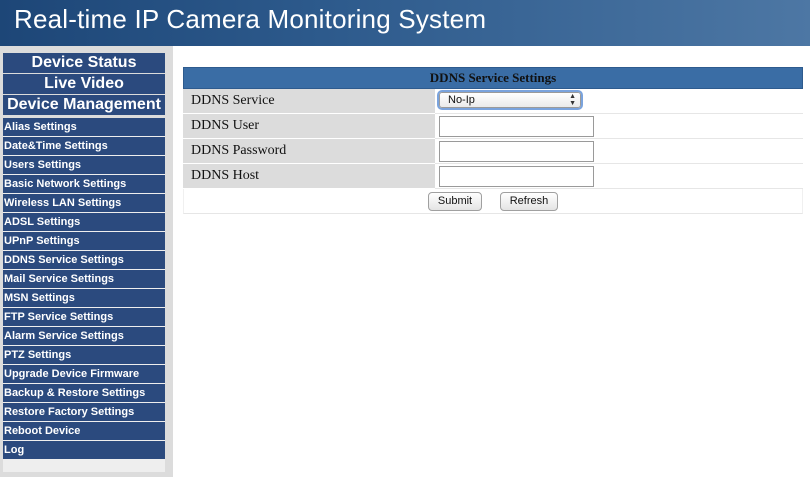 The width and height of the screenshot is (810, 477). I want to click on submenu-mail-service-settings: Mail Service Settings, so click(84, 279).